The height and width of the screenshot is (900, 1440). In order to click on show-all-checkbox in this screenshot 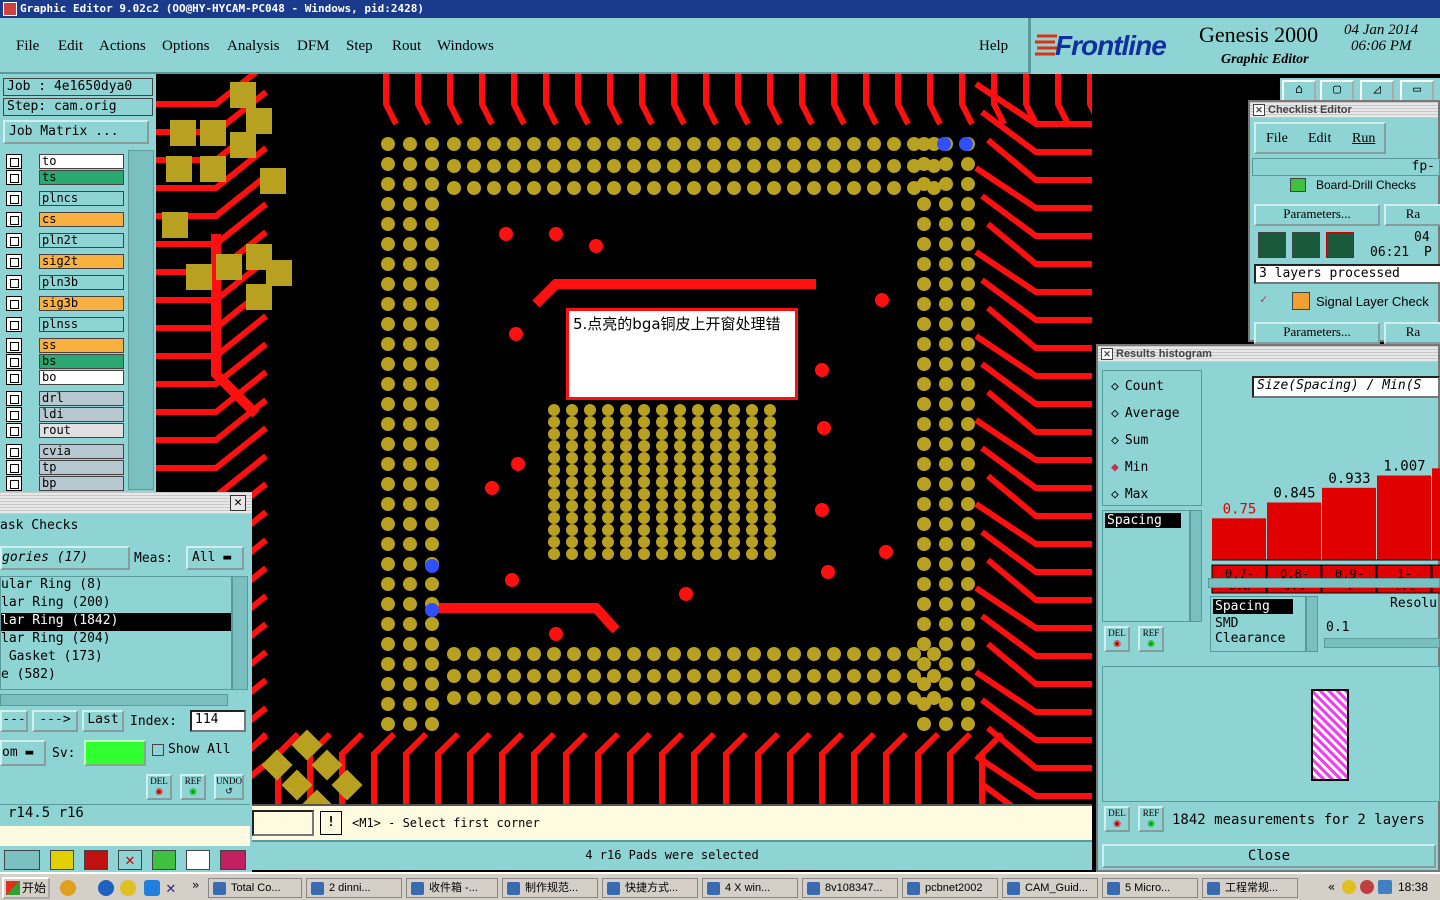, I will do `click(158, 750)`.